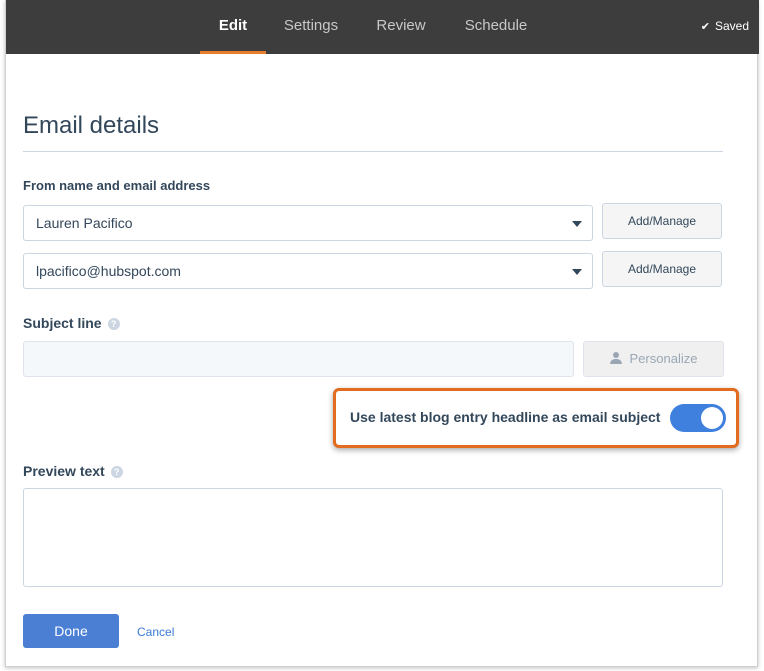  I want to click on saved-status: ✔ Saved, so click(725, 27).